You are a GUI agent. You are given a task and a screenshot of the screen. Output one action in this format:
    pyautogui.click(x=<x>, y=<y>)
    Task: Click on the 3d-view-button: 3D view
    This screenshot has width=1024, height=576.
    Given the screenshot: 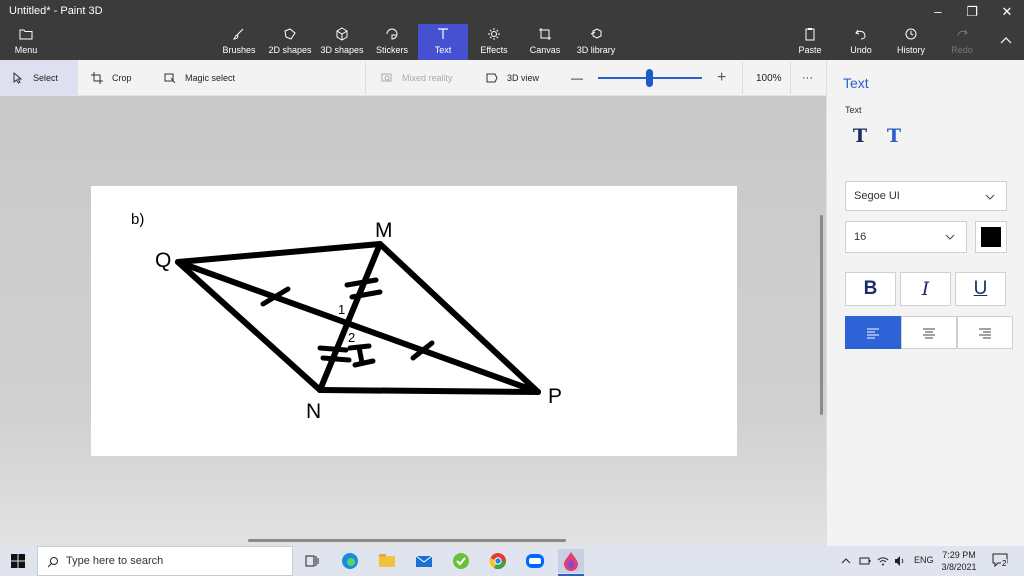 What is the action you would take?
    pyautogui.click(x=512, y=78)
    